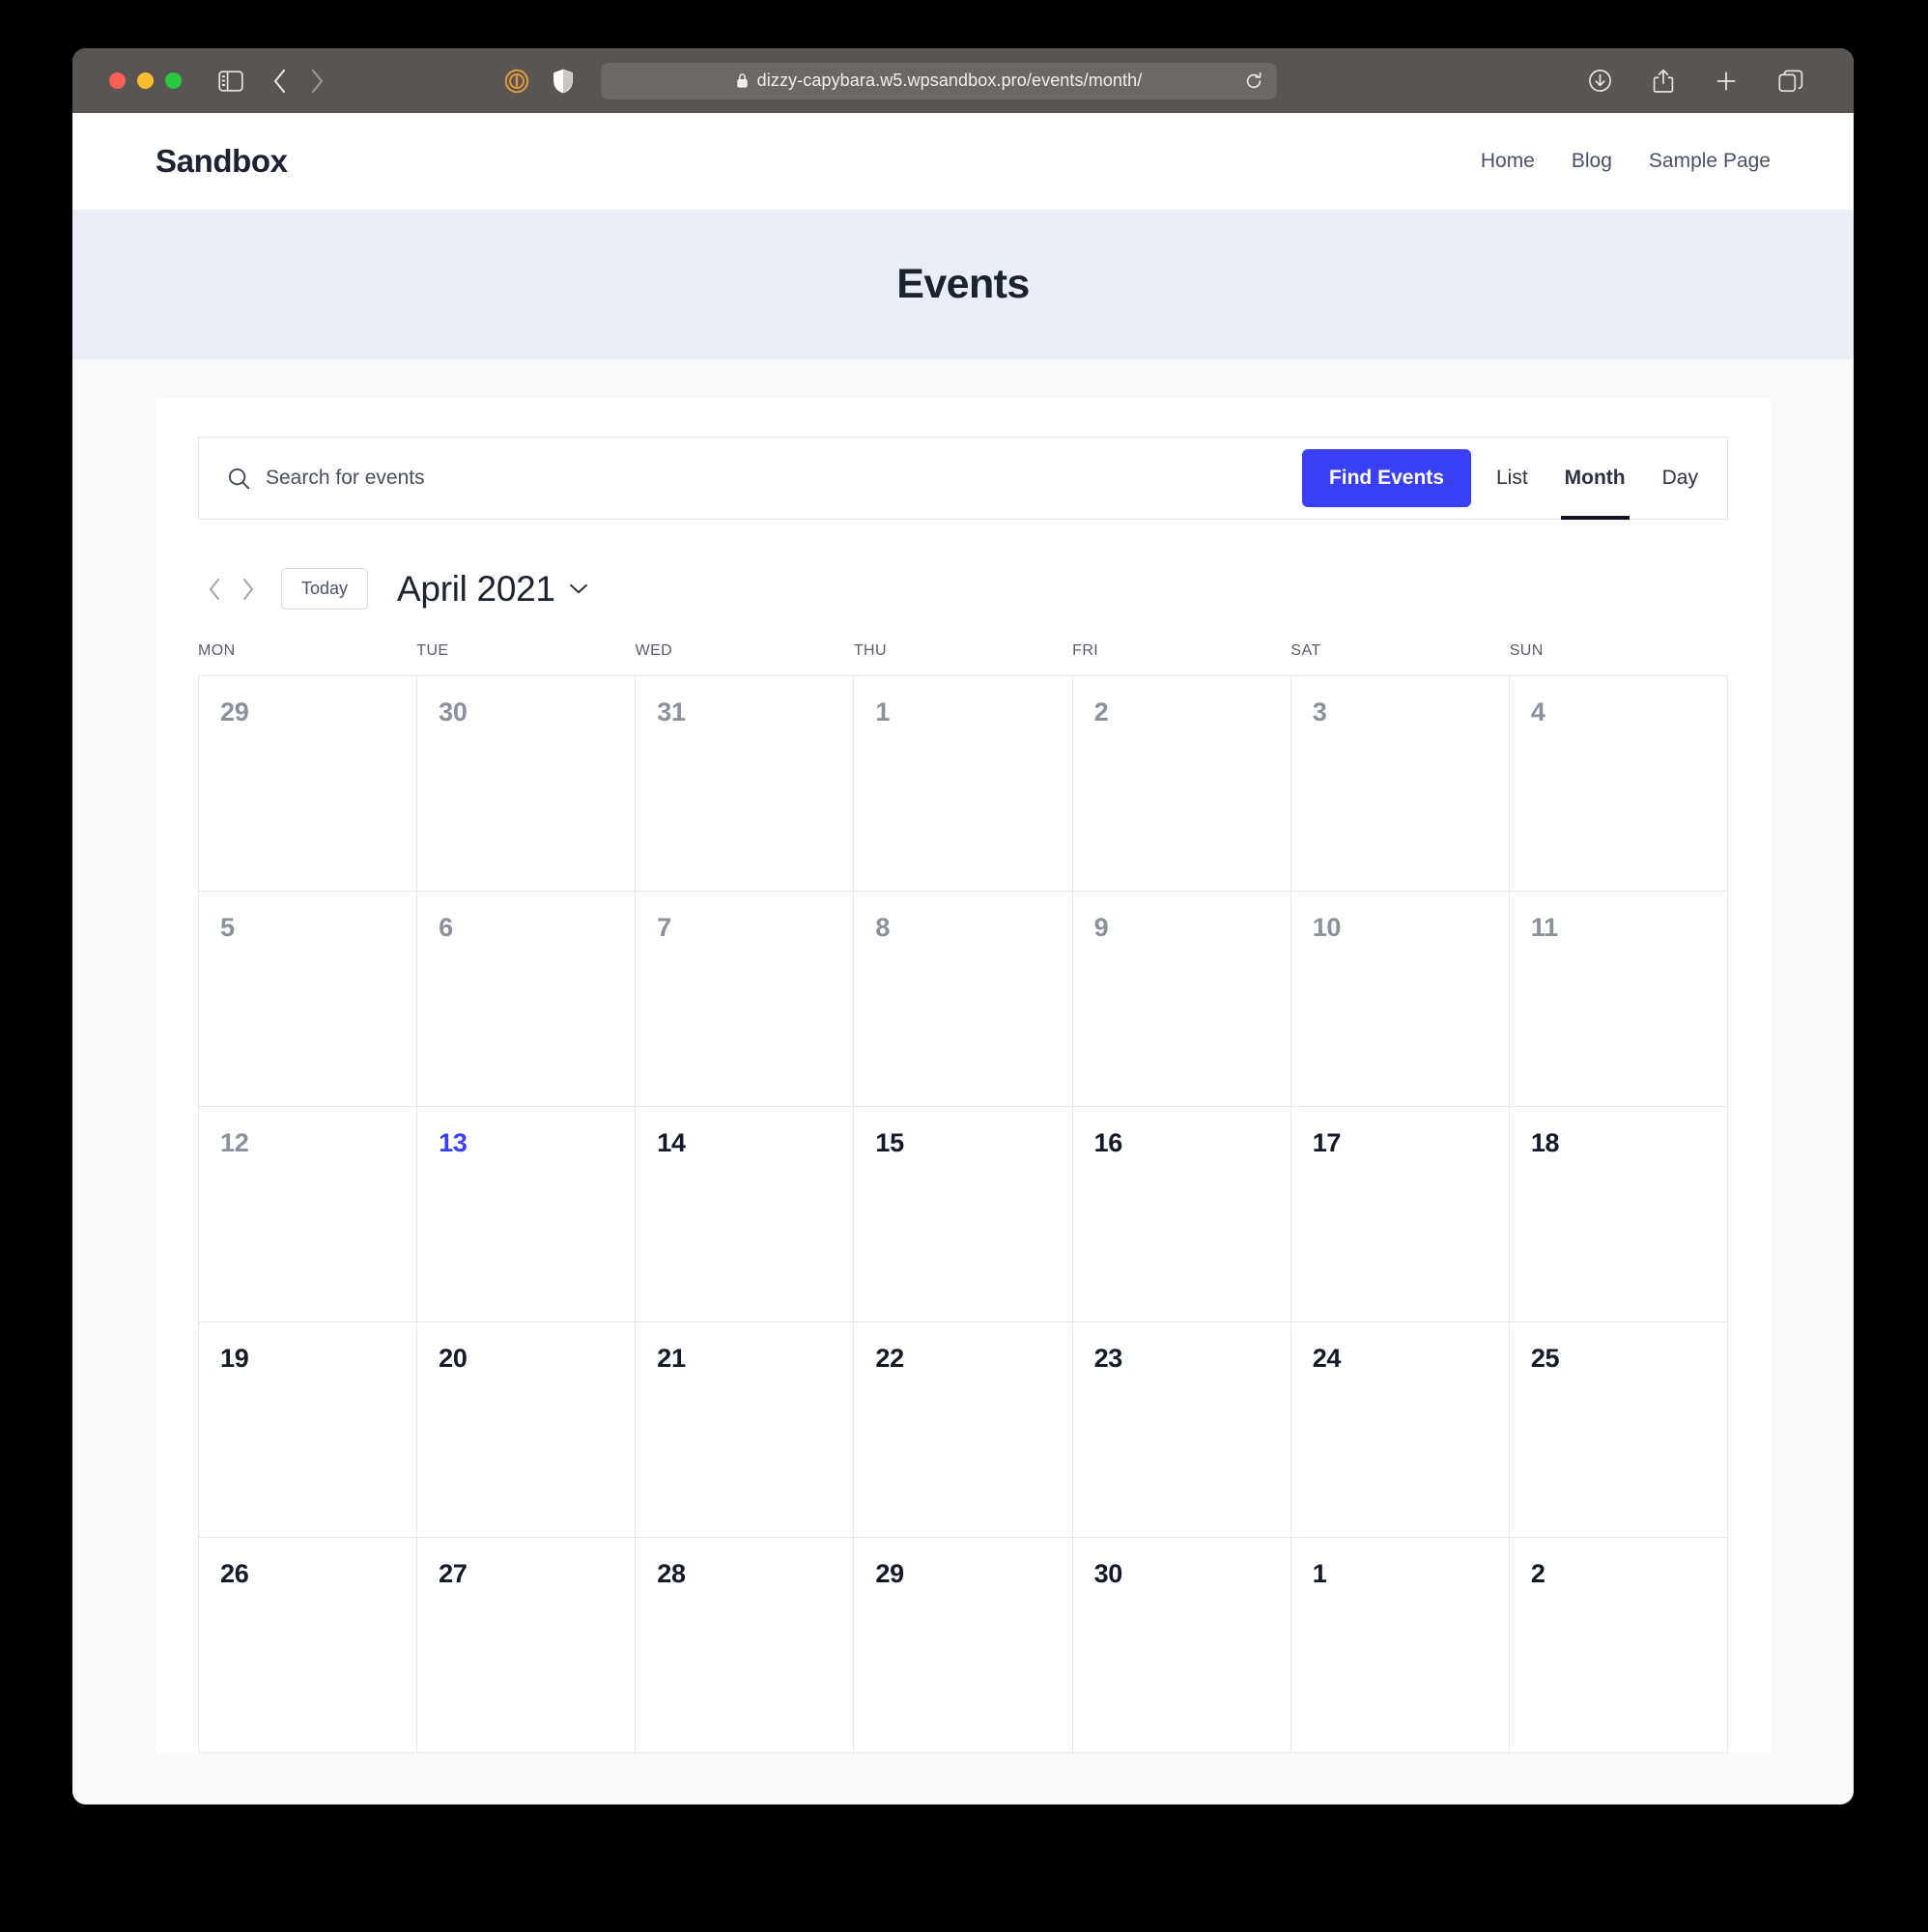  What do you see at coordinates (325, 589) in the screenshot?
I see `today-button: Today` at bounding box center [325, 589].